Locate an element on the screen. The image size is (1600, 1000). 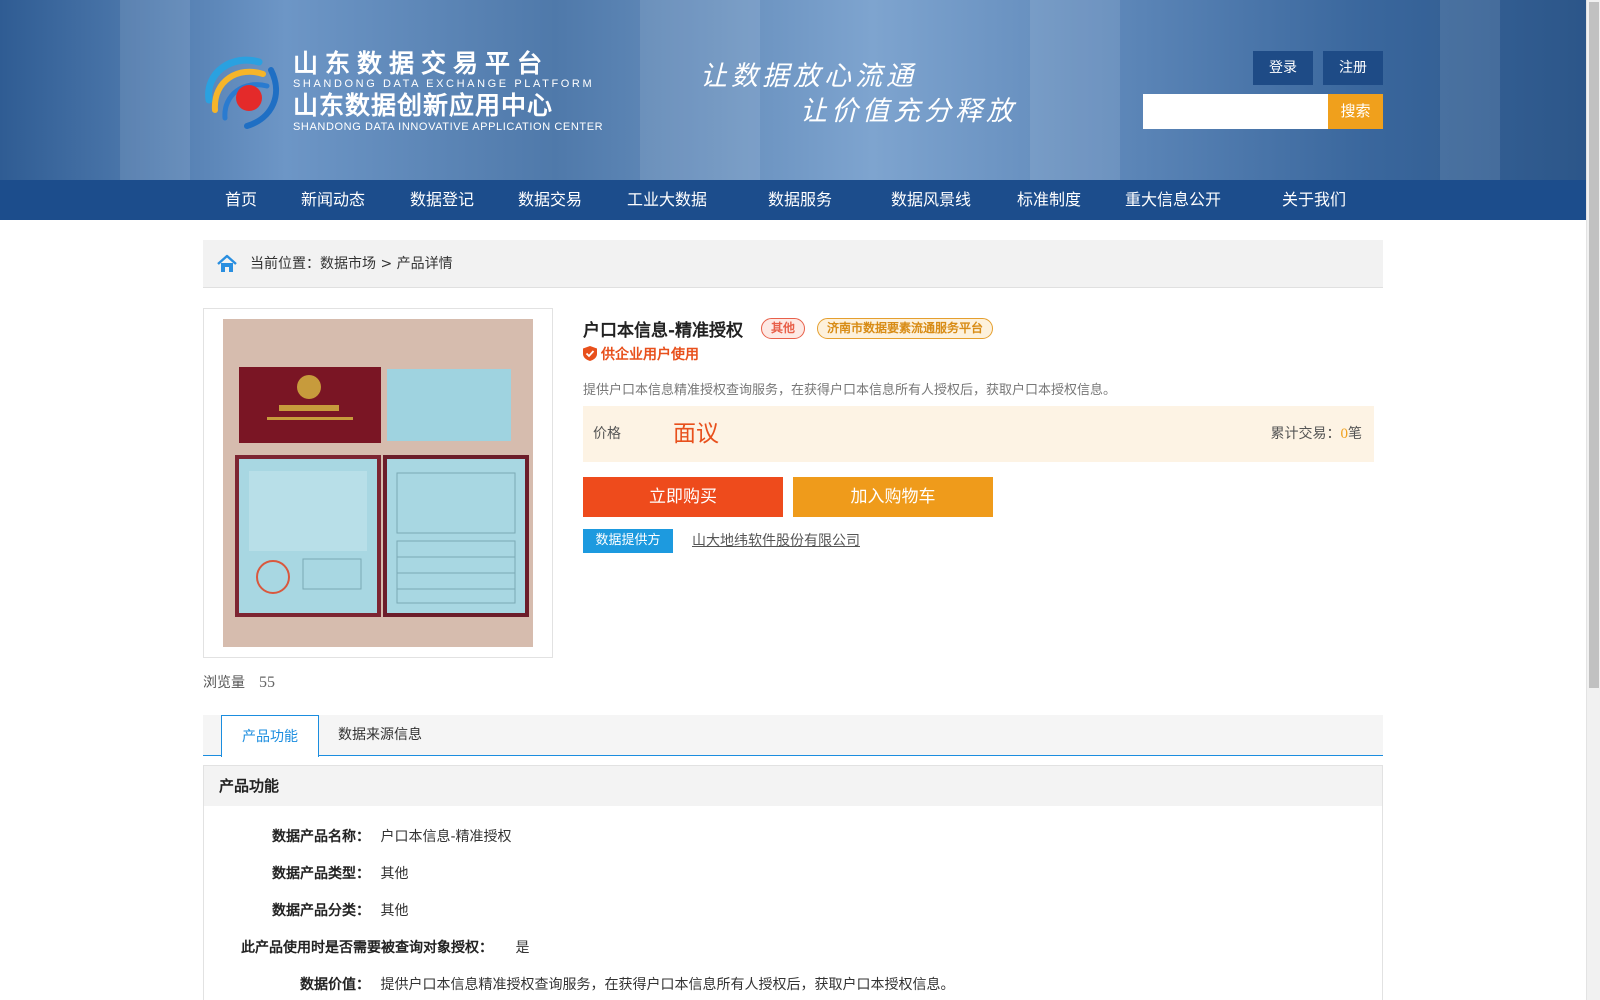
detail-value: 是 is located at coordinates (522, 948).